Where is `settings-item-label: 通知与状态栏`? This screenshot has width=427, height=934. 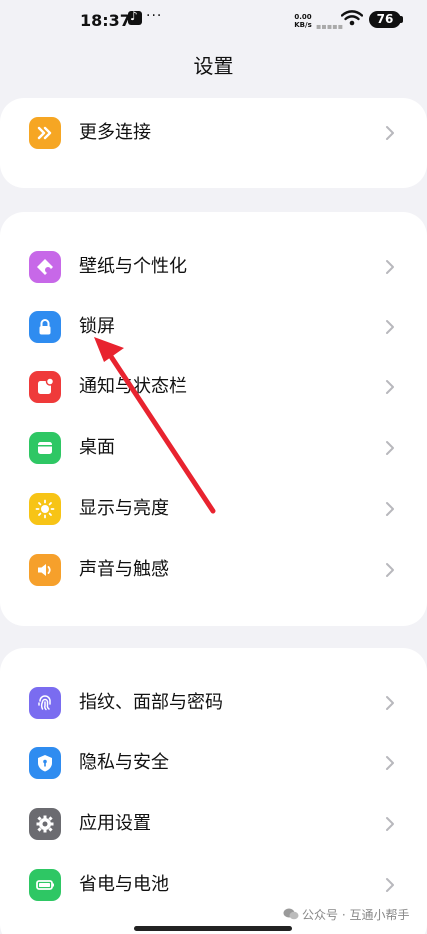
settings-item-label: 通知与状态栏 is located at coordinates (133, 386).